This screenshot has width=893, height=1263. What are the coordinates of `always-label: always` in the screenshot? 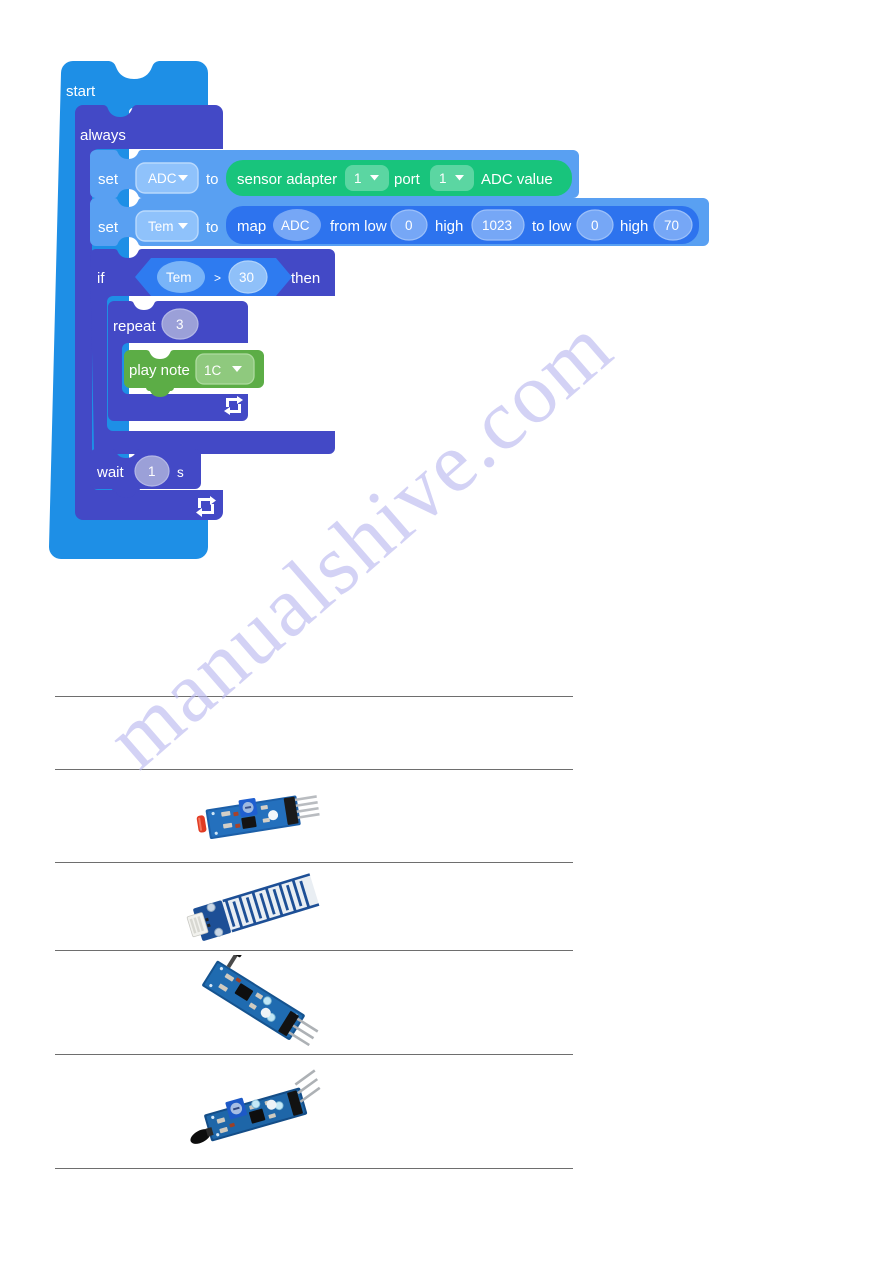 It's located at (103, 135).